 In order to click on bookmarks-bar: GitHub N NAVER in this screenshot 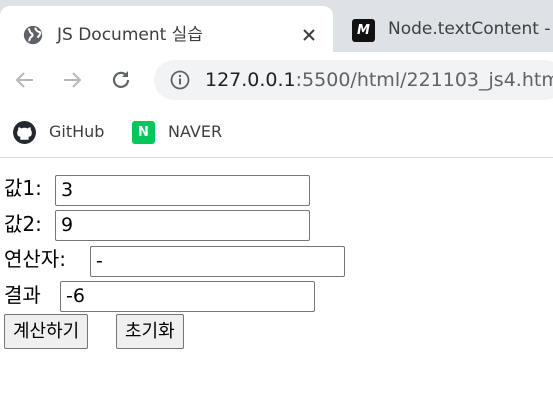, I will do `click(276, 133)`.